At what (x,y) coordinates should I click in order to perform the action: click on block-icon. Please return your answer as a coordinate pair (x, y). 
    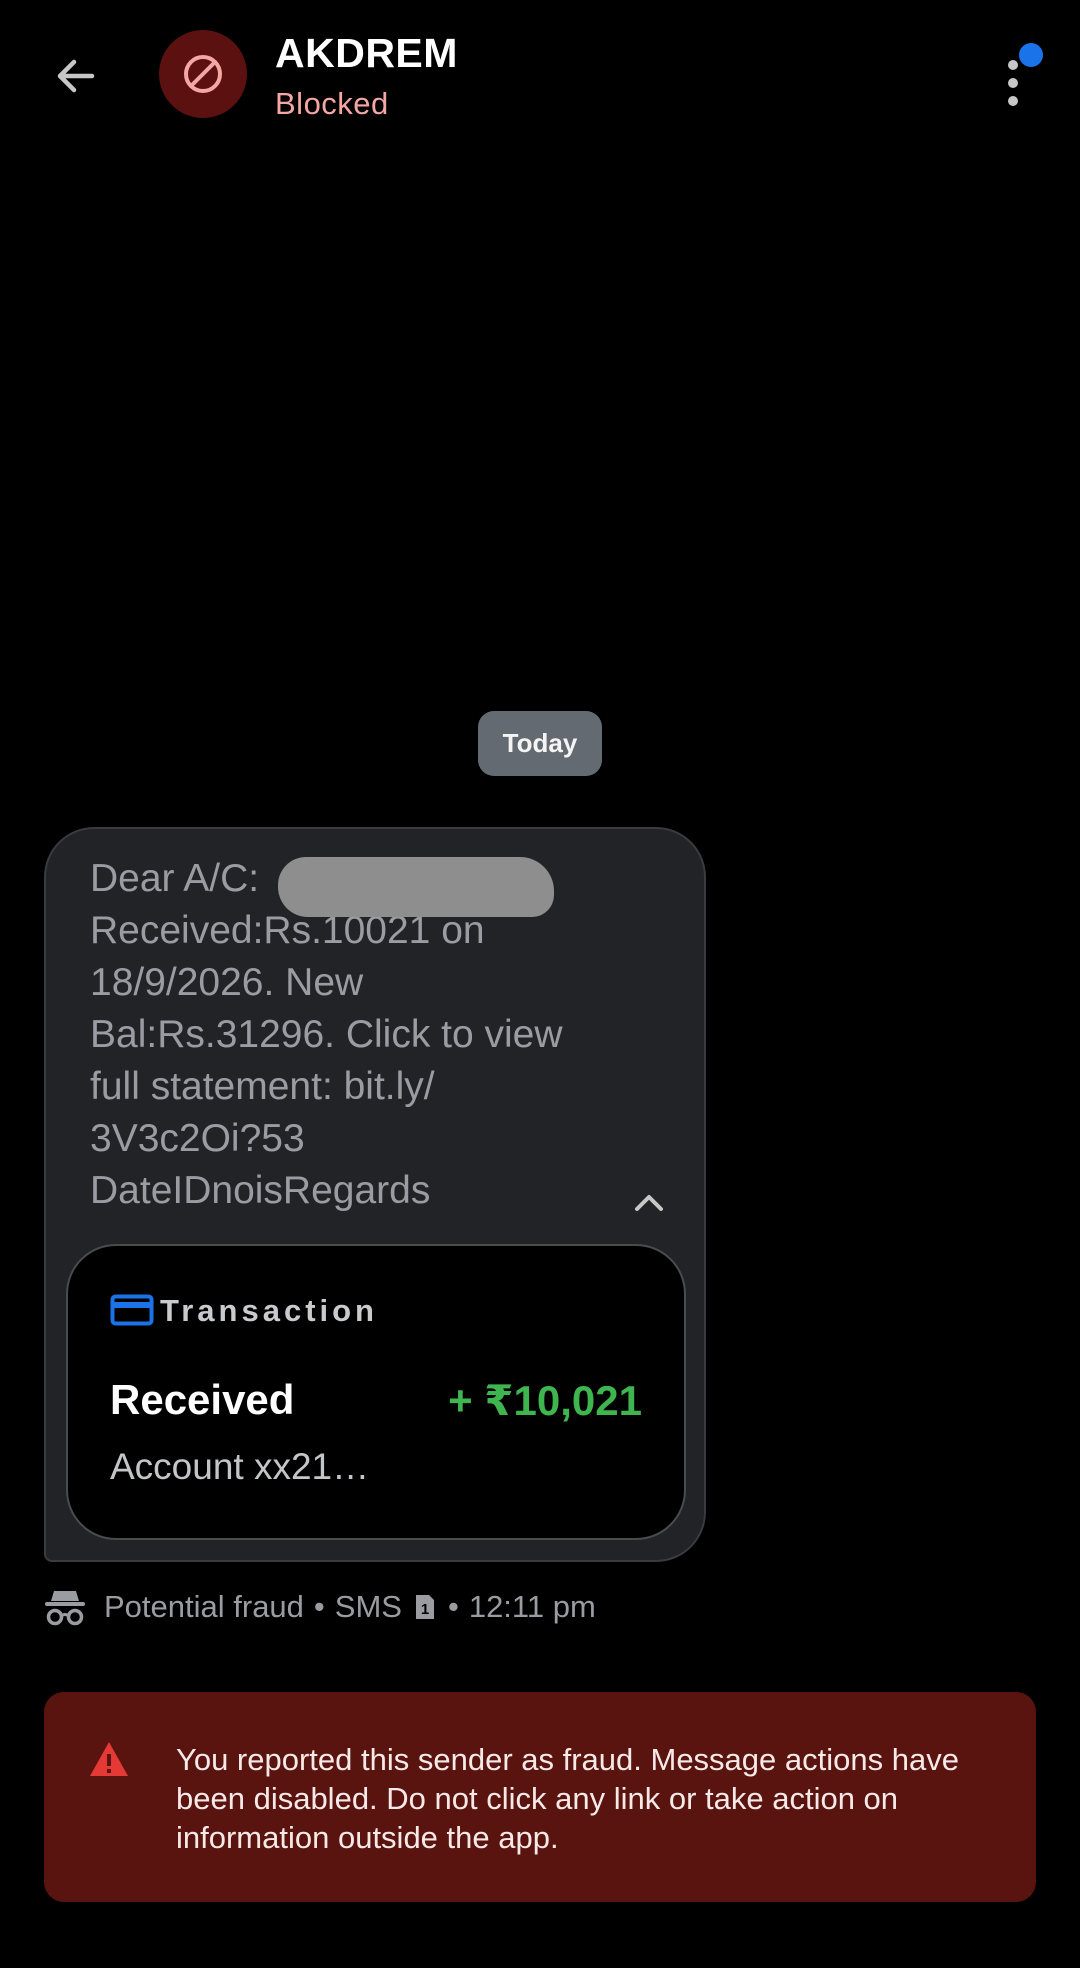
    Looking at the image, I should click on (203, 74).